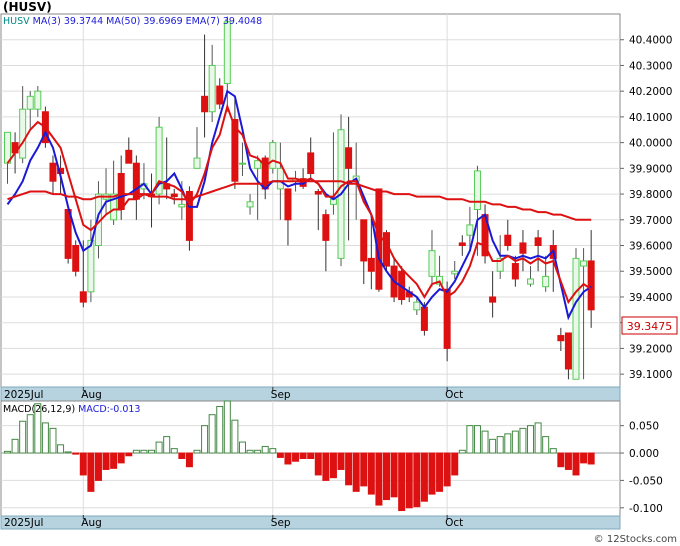  I want to click on macd-legend-text: MACD(26,12,9) MACD:-0.013, so click(71, 409).